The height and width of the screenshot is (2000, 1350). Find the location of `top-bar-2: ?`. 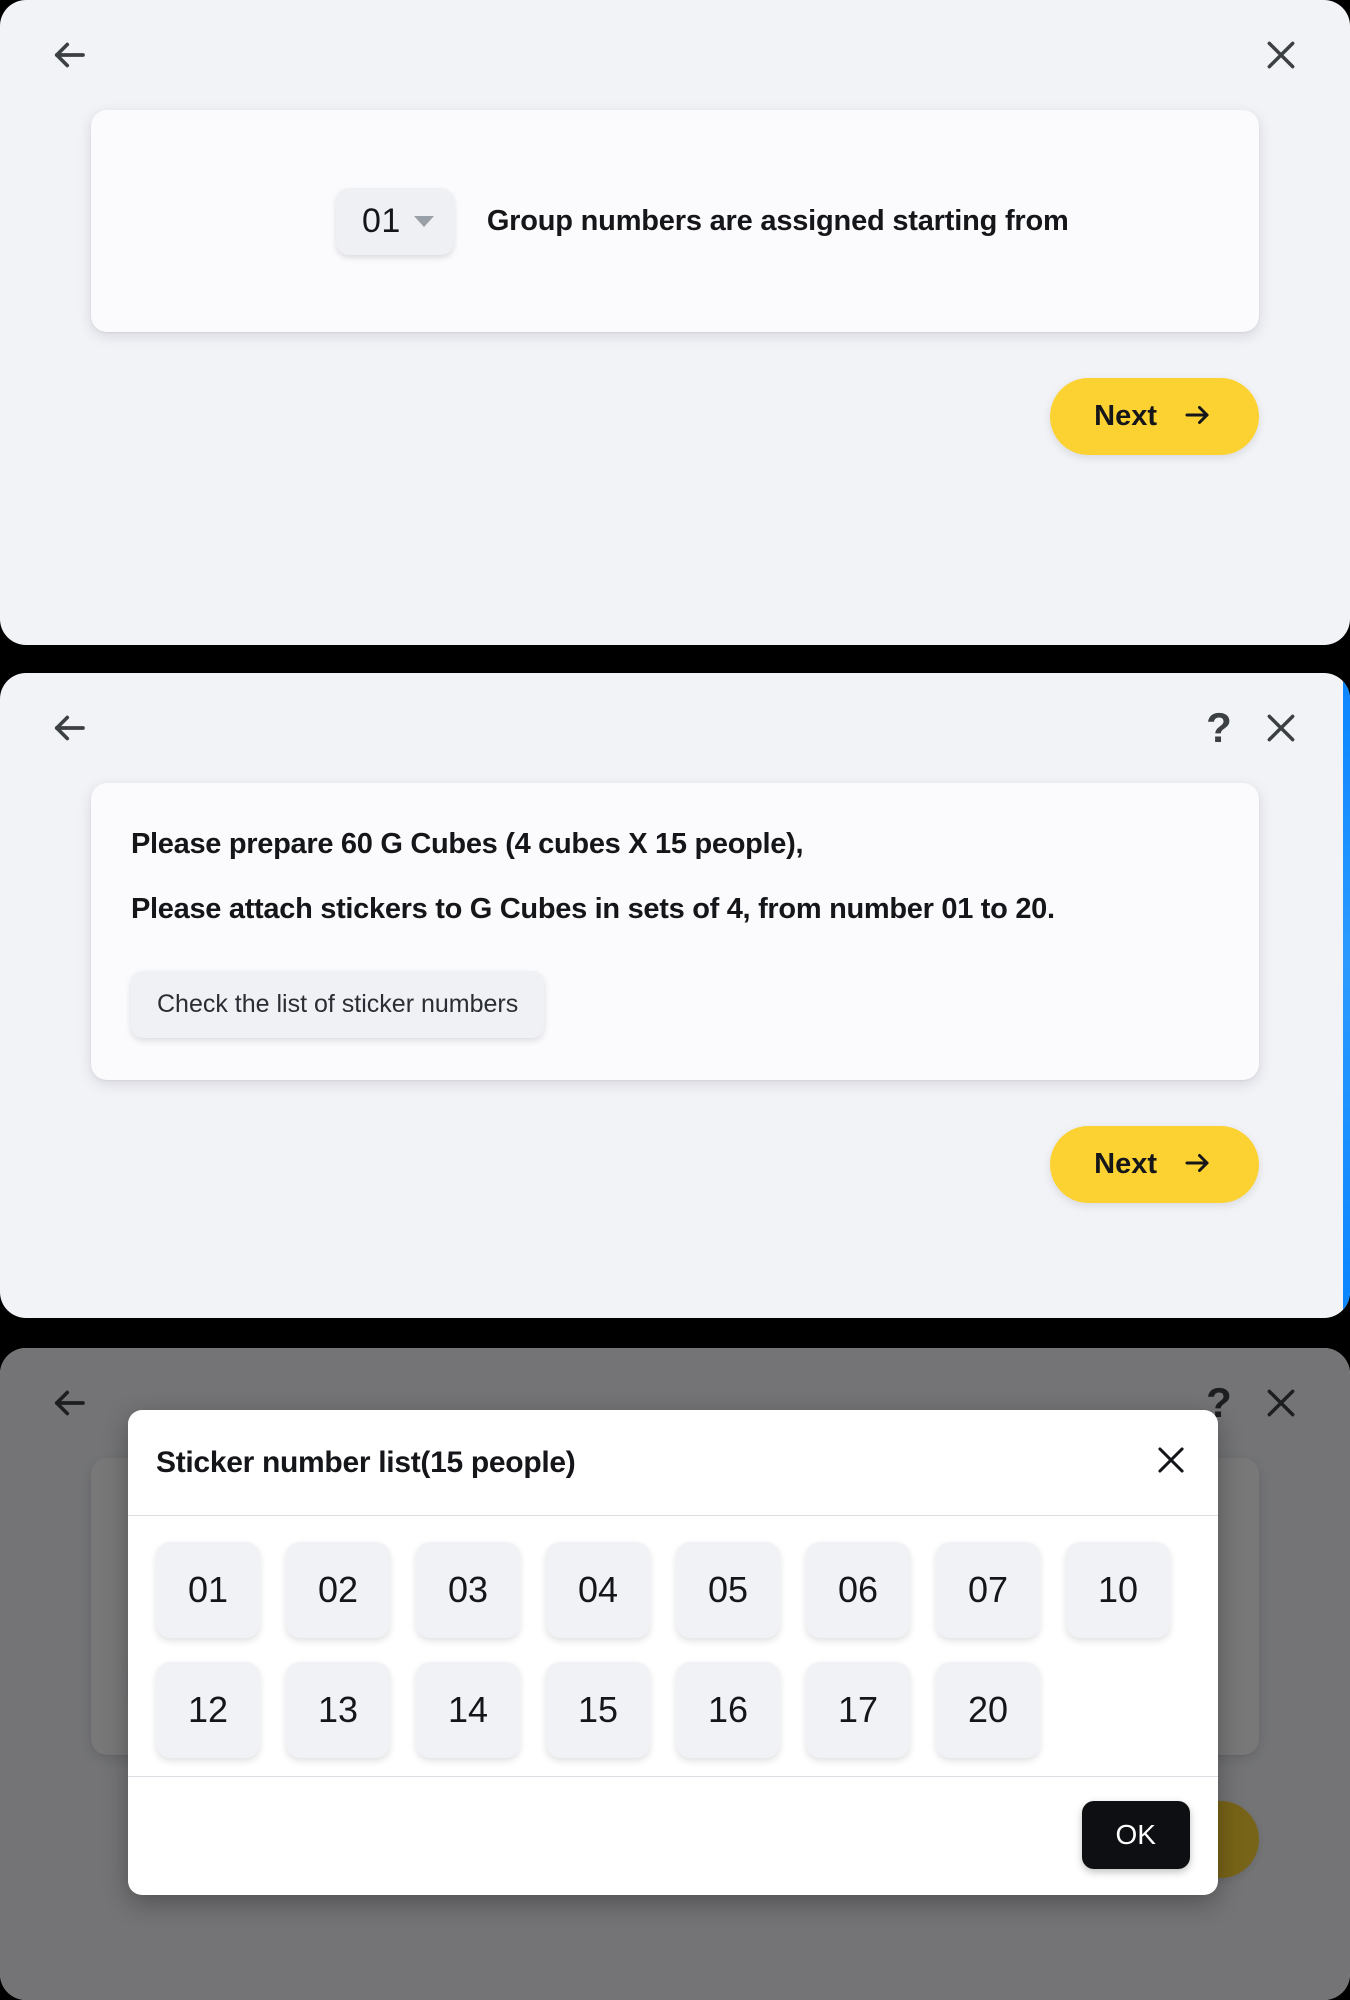

top-bar-2: ? is located at coordinates (675, 728).